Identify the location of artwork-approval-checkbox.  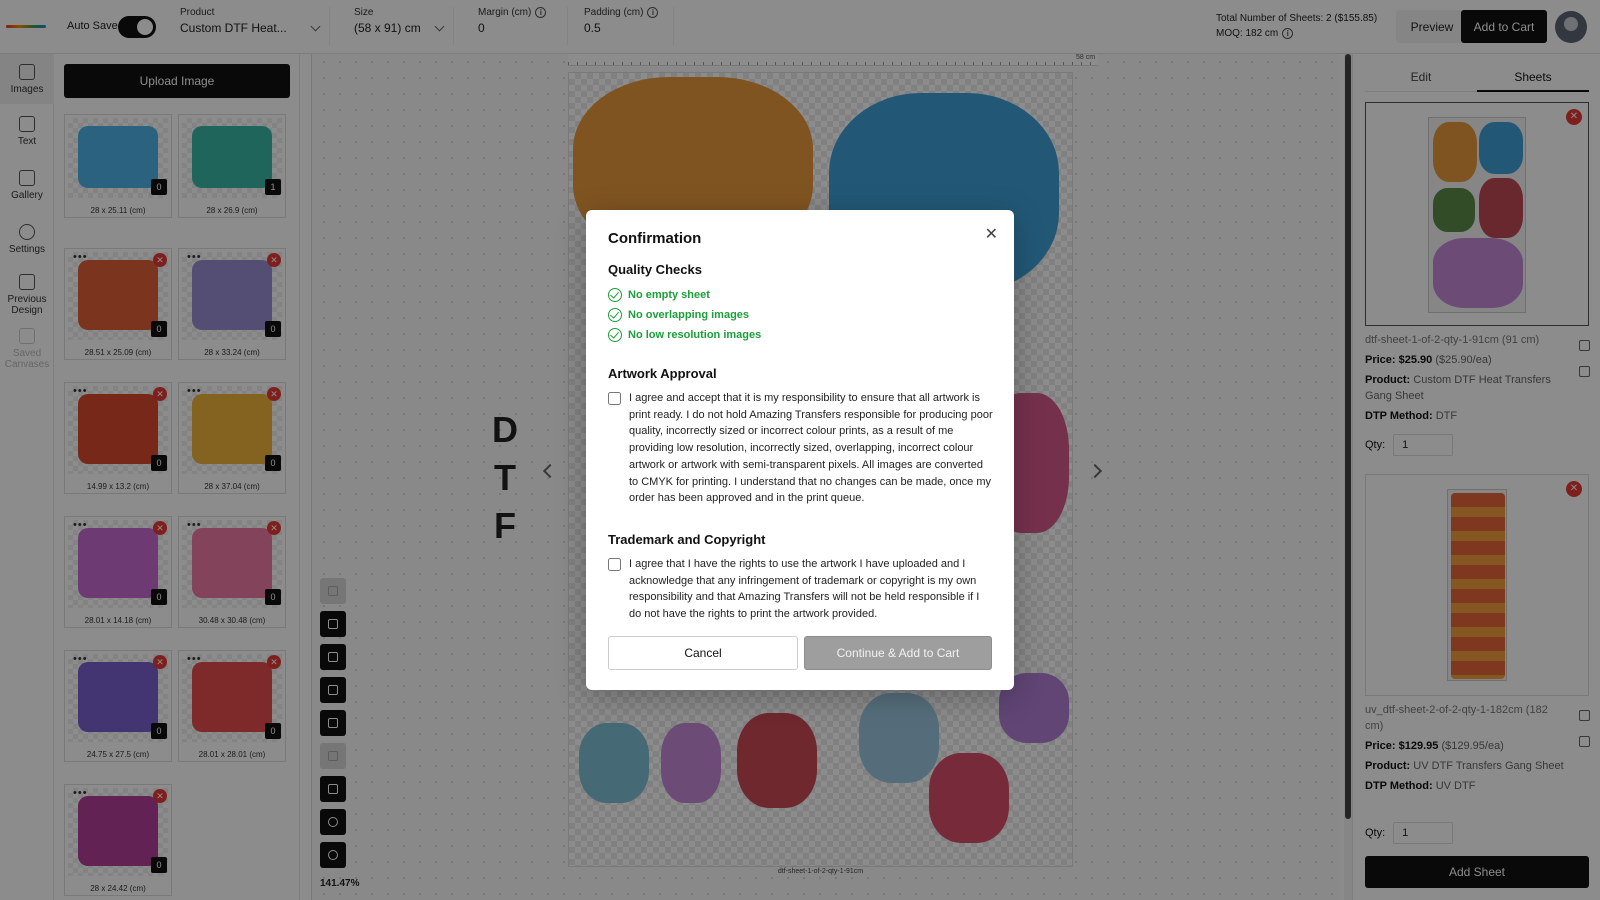
(614, 398).